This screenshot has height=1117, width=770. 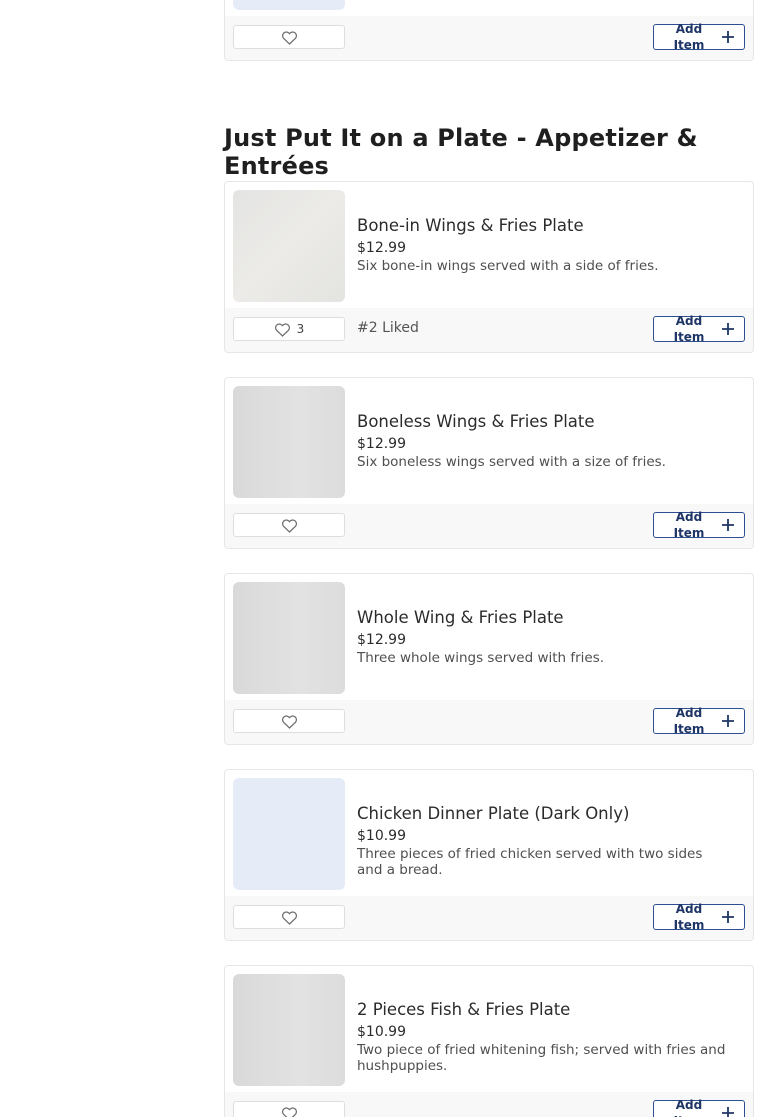 What do you see at coordinates (470, 225) in the screenshot?
I see `item-name: Bone-in Wings & Fries Plate` at bounding box center [470, 225].